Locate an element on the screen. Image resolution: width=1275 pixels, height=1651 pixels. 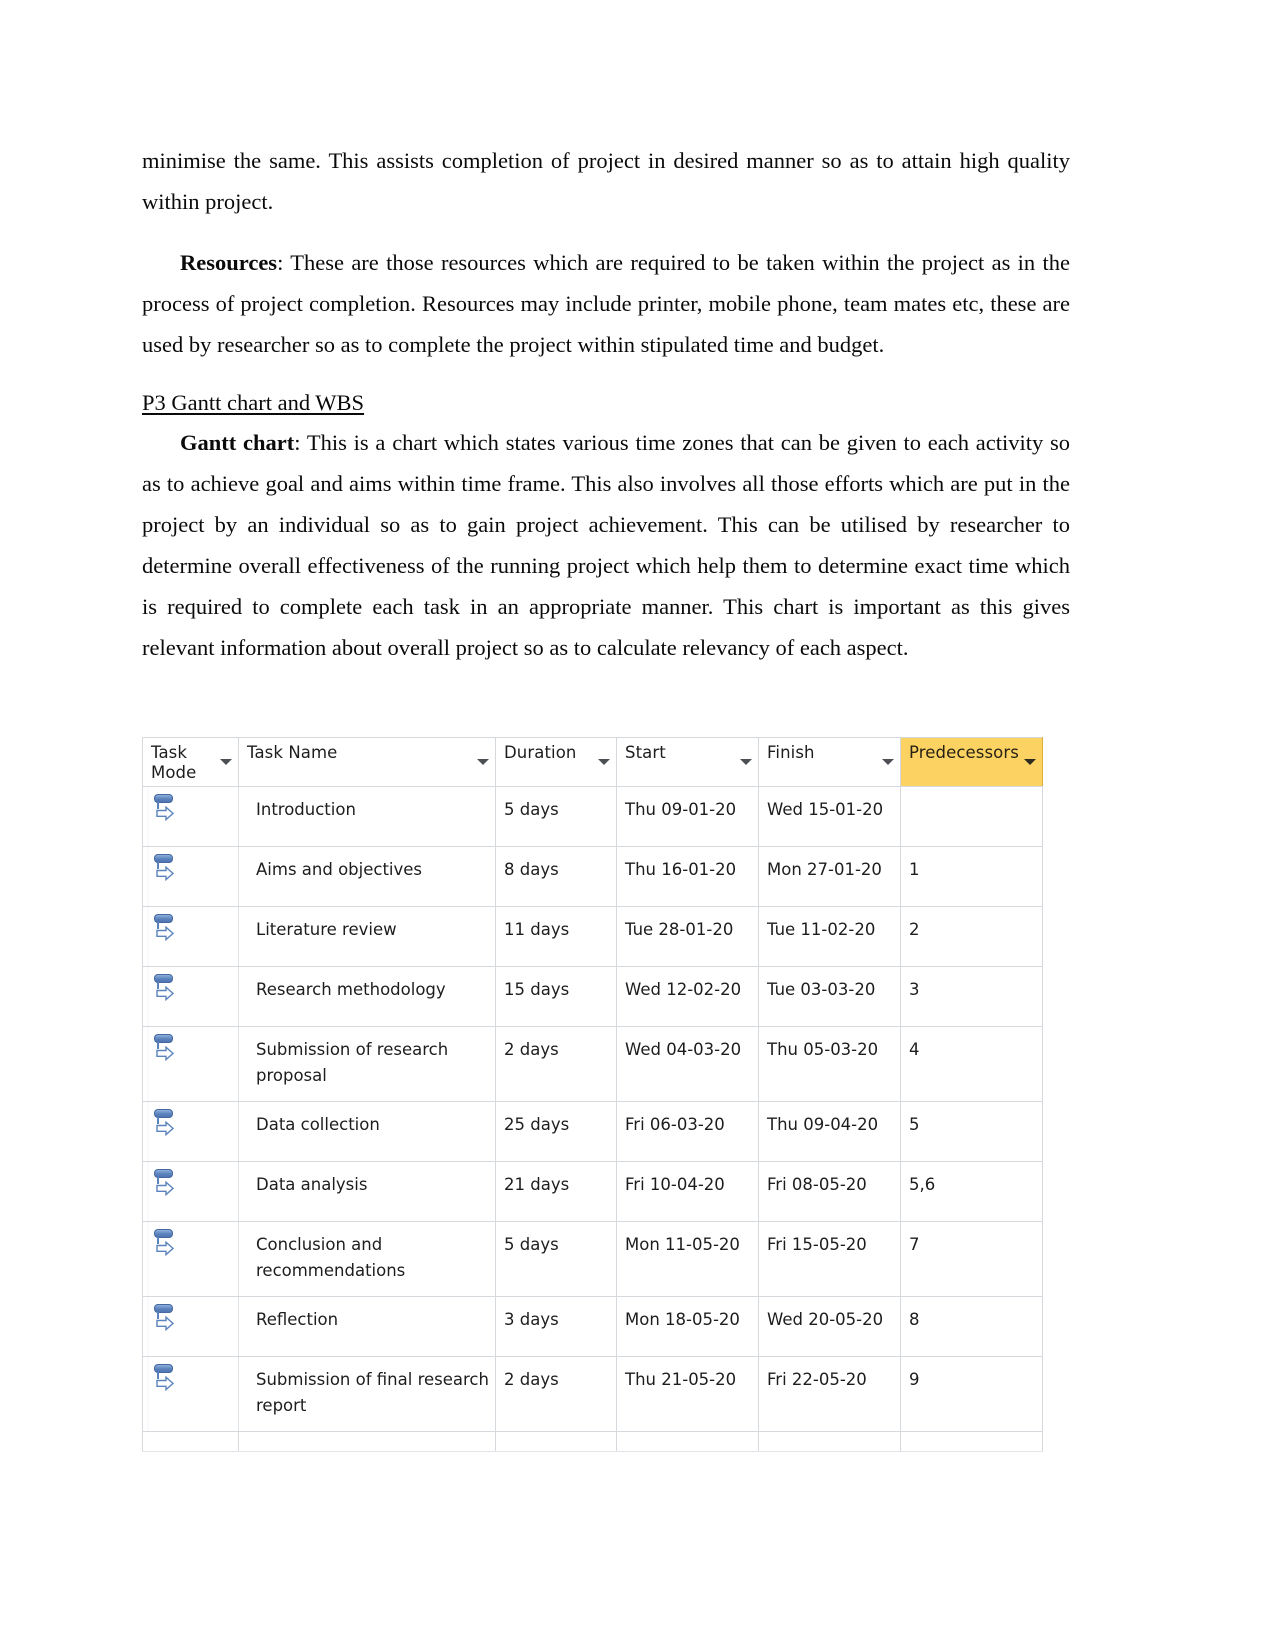
cell-finish: Mon 27-01-20 is located at coordinates (829, 876).